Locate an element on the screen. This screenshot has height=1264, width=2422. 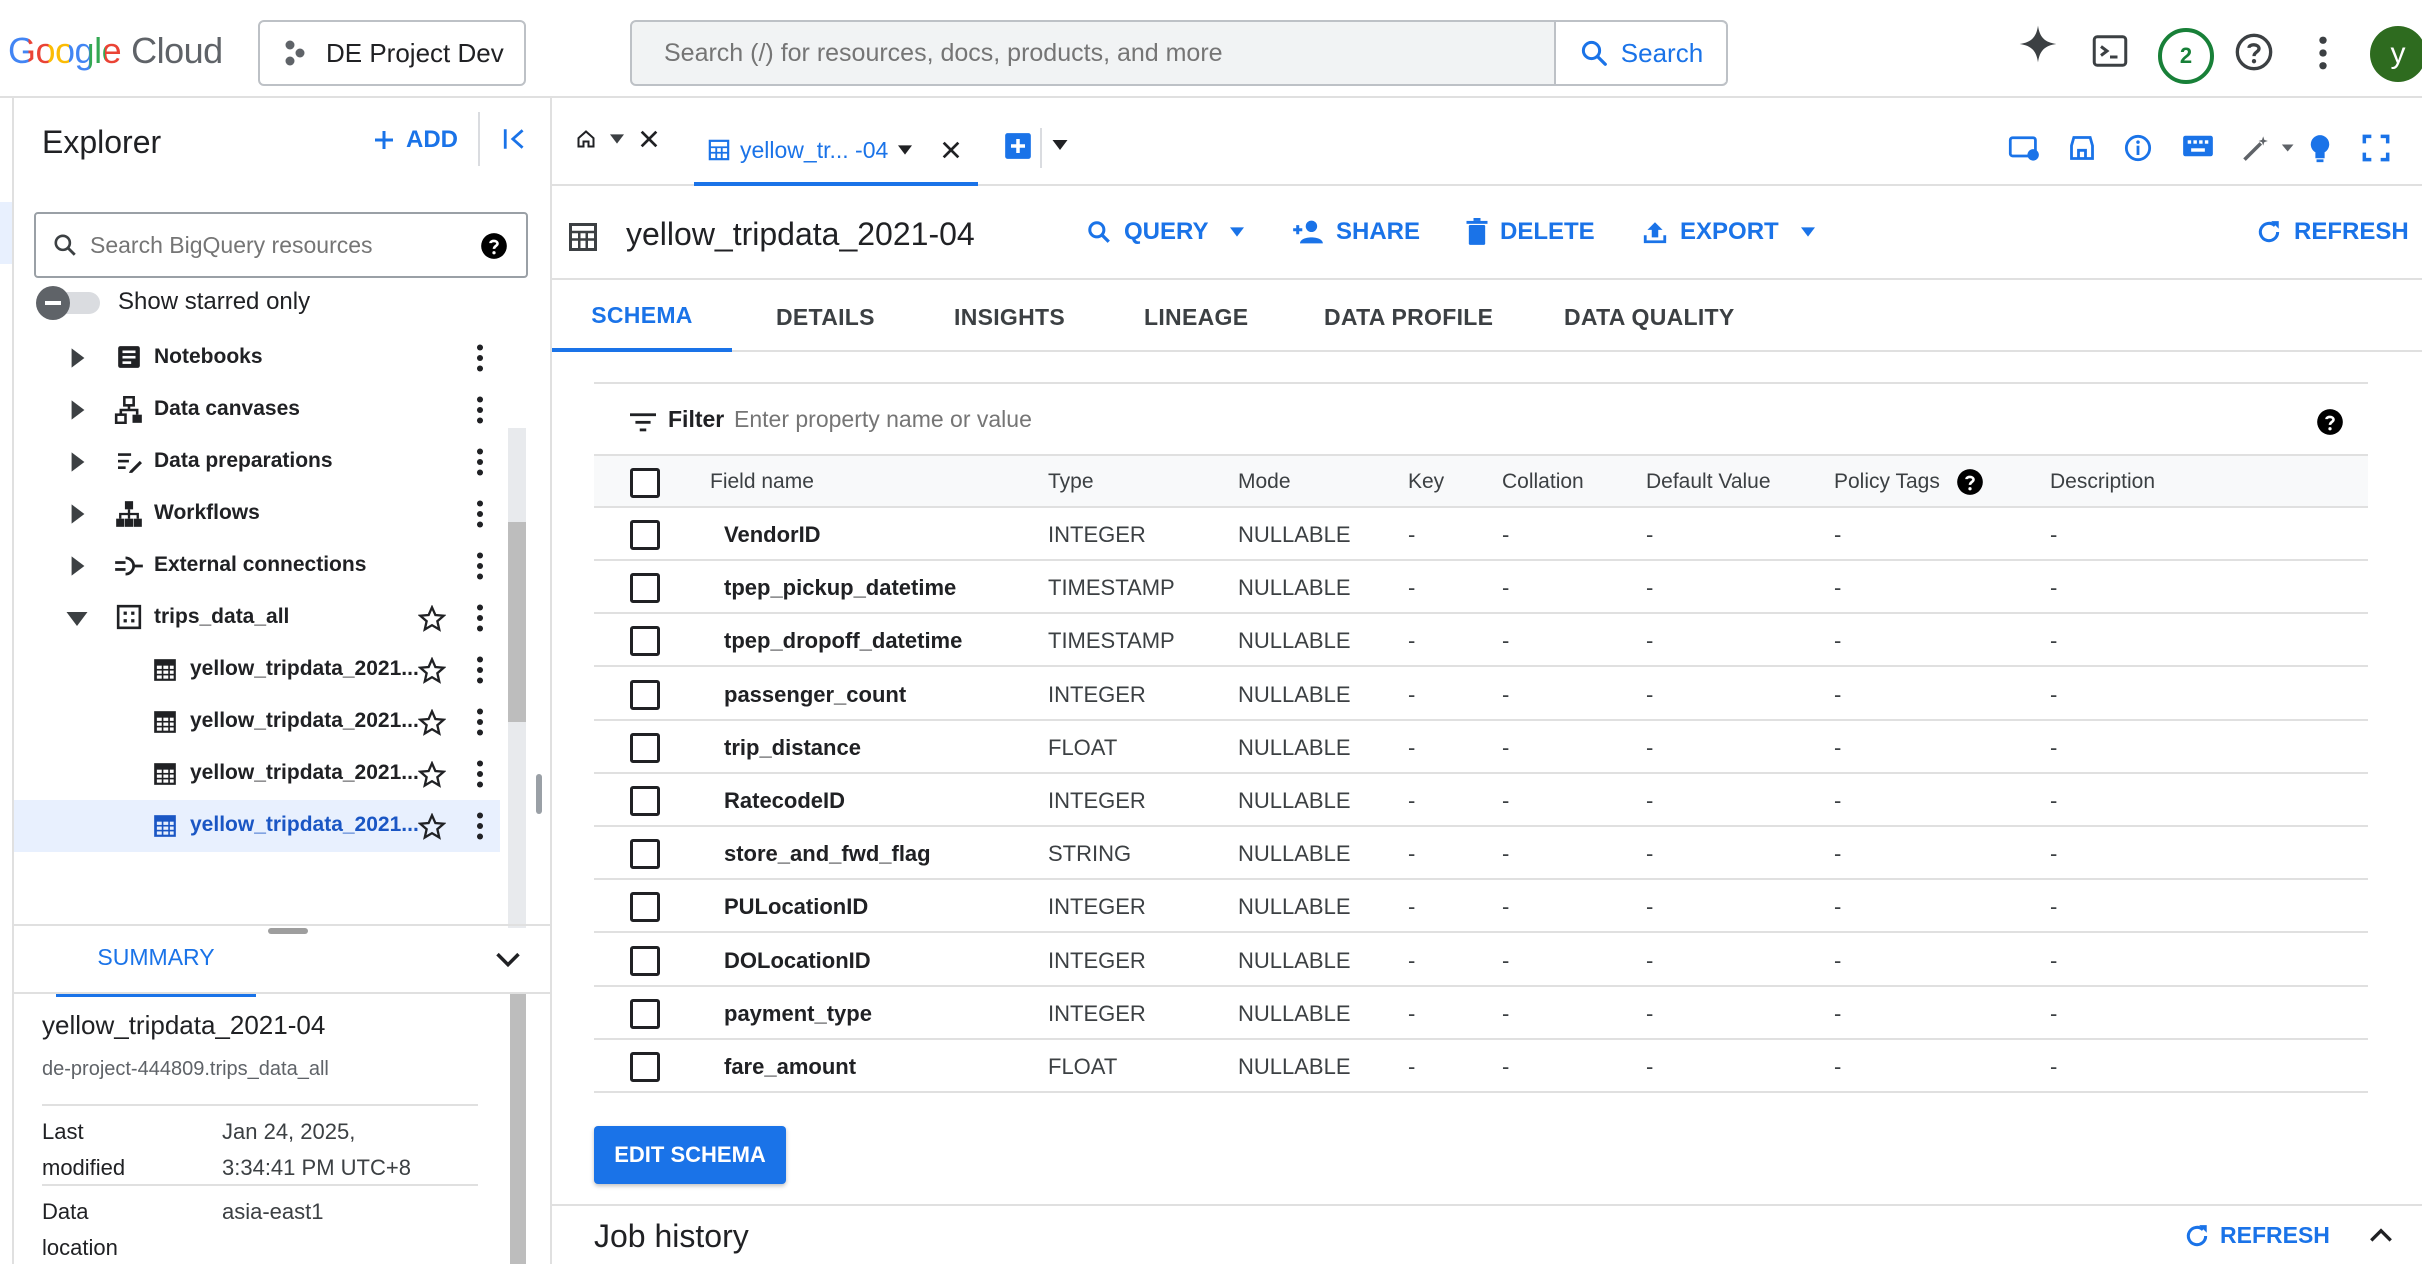
chevron-down-icon is located at coordinates (508, 960).